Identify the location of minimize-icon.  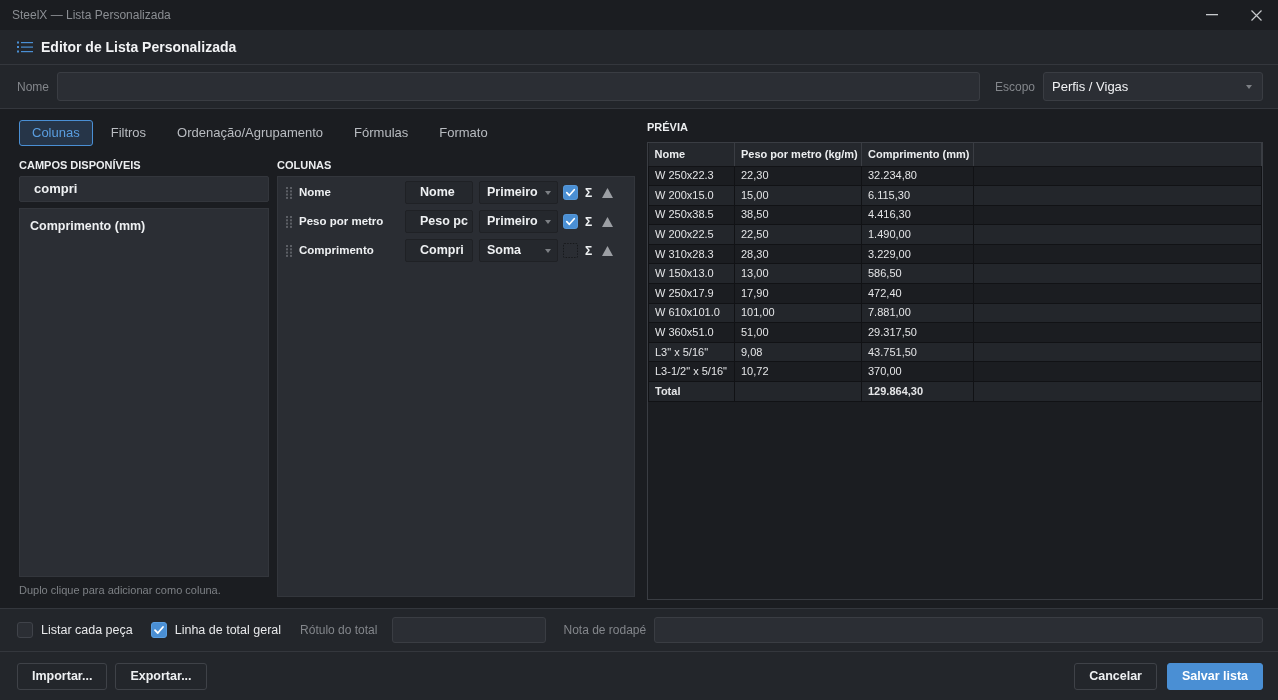
(1212, 15).